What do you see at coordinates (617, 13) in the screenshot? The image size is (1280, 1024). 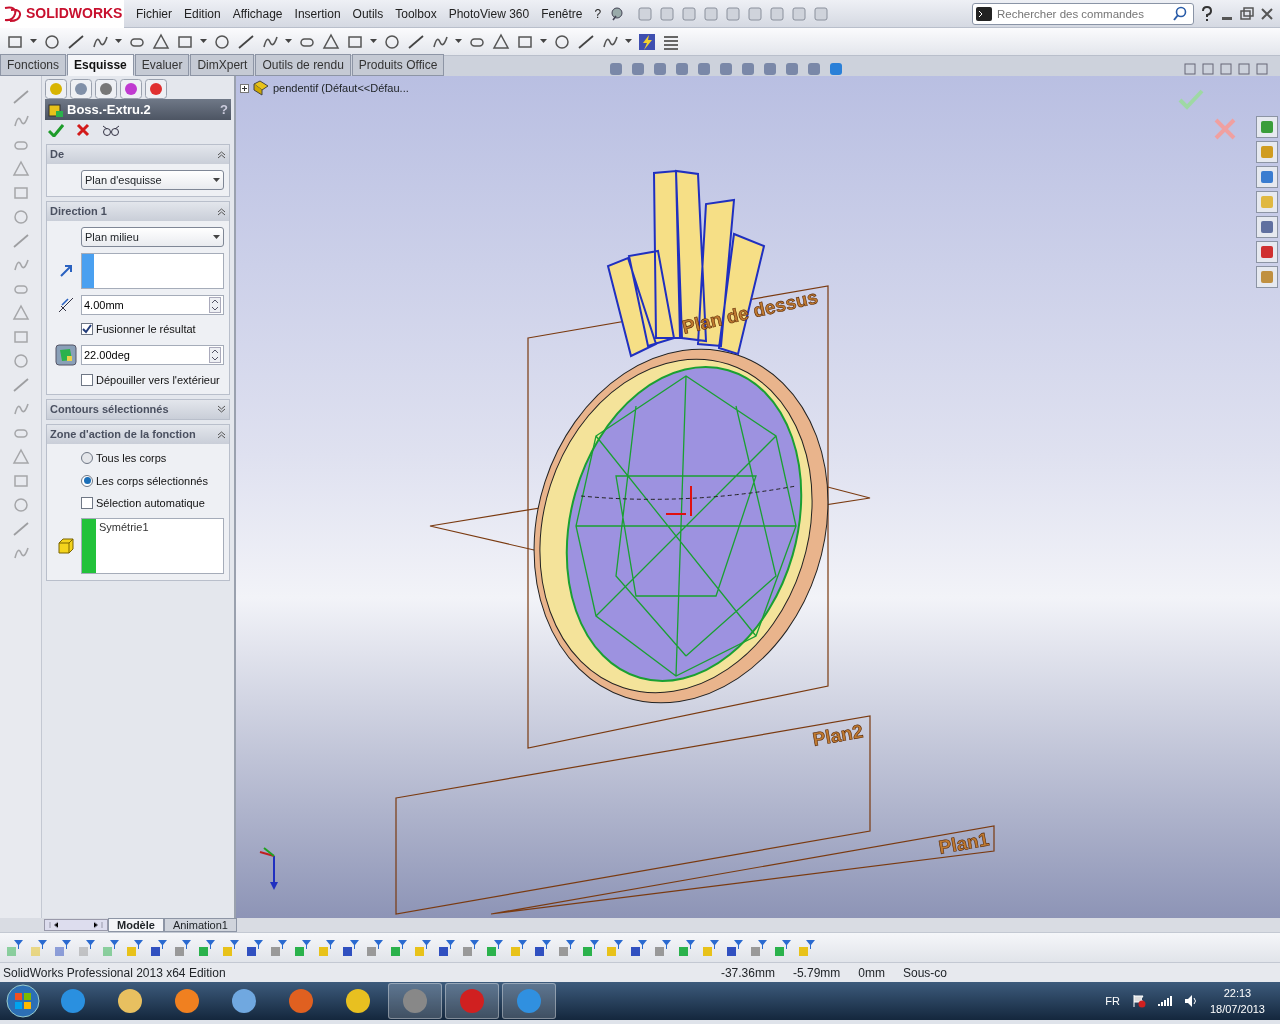 I see `pushpin-icon` at bounding box center [617, 13].